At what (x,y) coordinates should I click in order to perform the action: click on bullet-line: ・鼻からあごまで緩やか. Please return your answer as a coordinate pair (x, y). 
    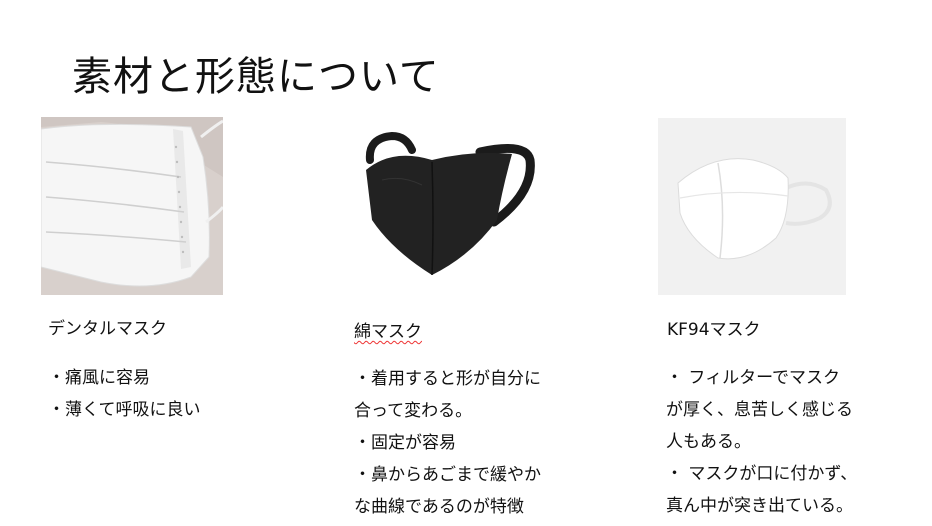
    Looking at the image, I should click on (447, 475).